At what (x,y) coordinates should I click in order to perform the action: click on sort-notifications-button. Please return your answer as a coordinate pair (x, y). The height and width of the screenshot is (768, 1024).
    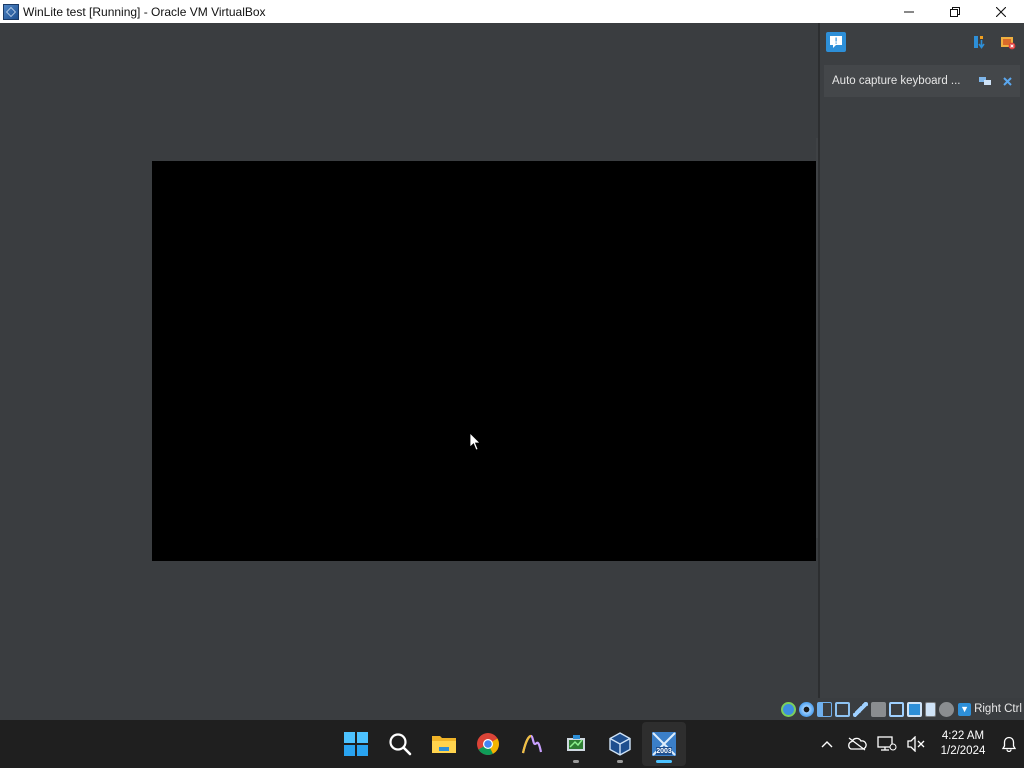
    Looking at the image, I should click on (980, 42).